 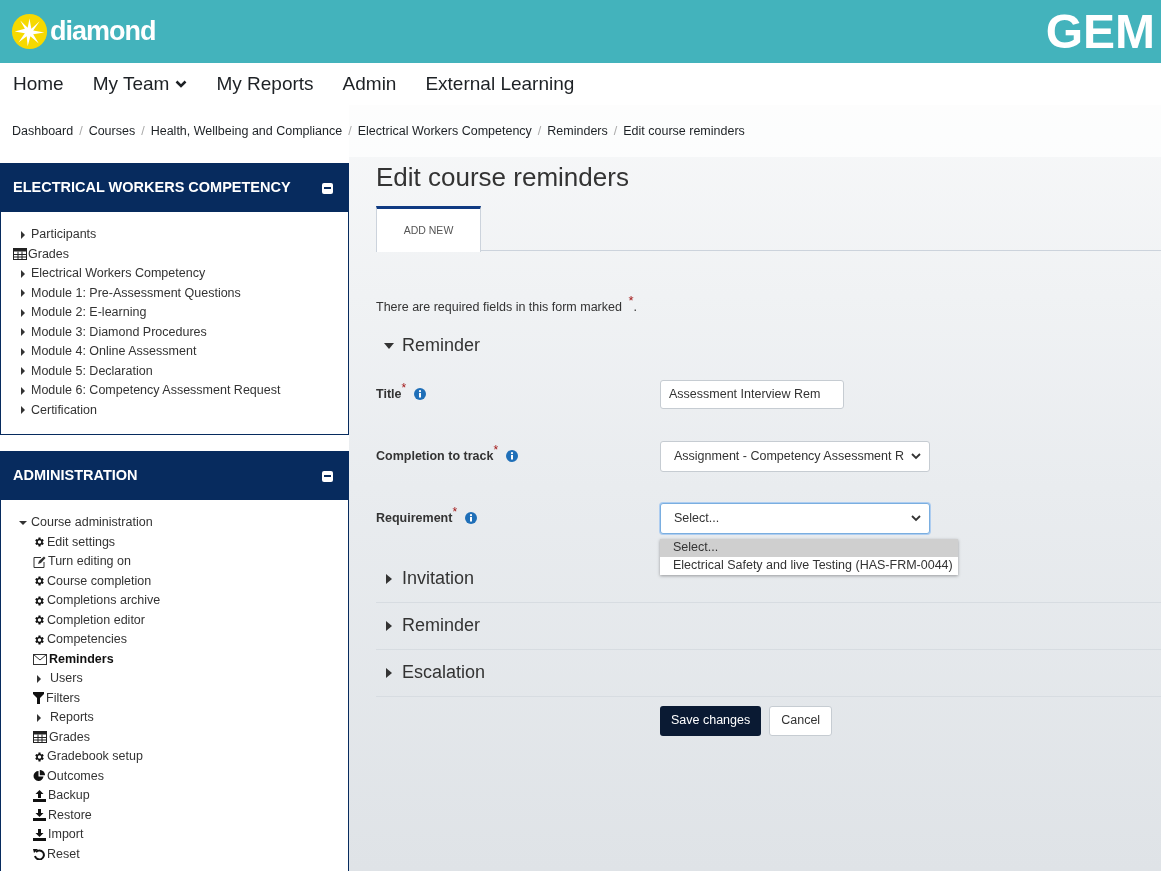 I want to click on filter-icon, so click(x=38, y=698).